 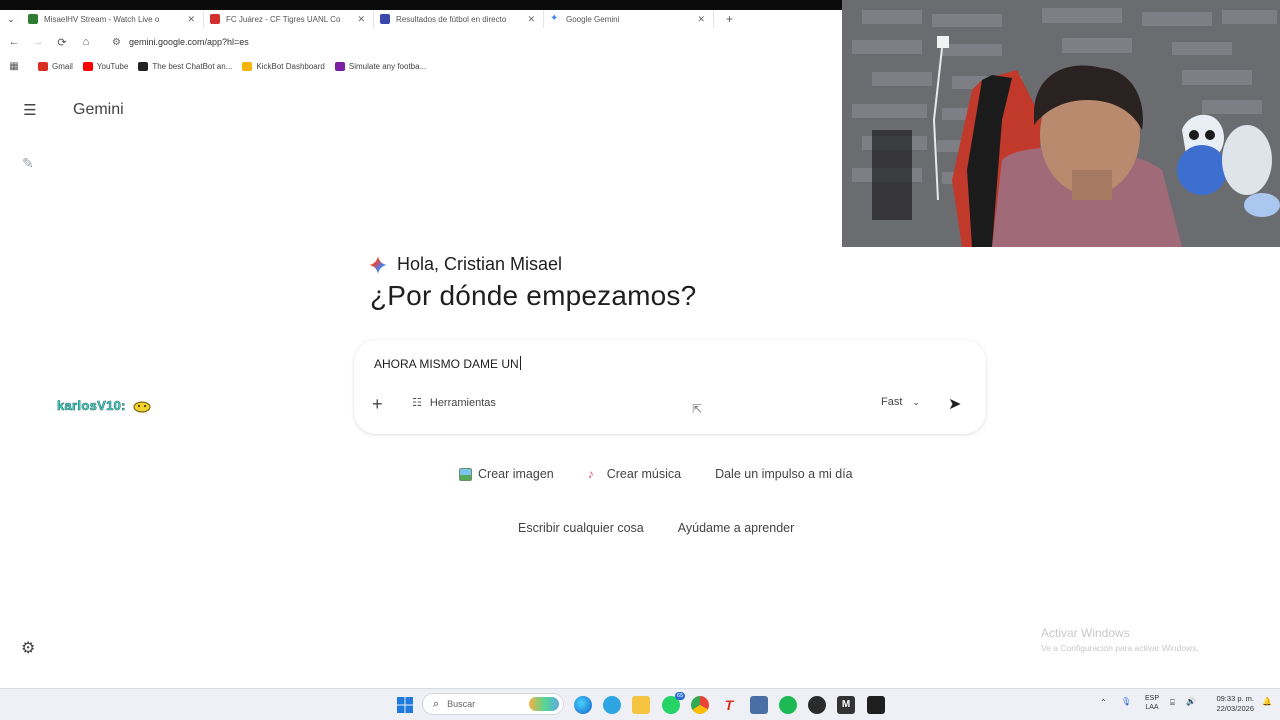 What do you see at coordinates (533, 295) in the screenshot?
I see `page-headline: ¿Por dónde empezamos?` at bounding box center [533, 295].